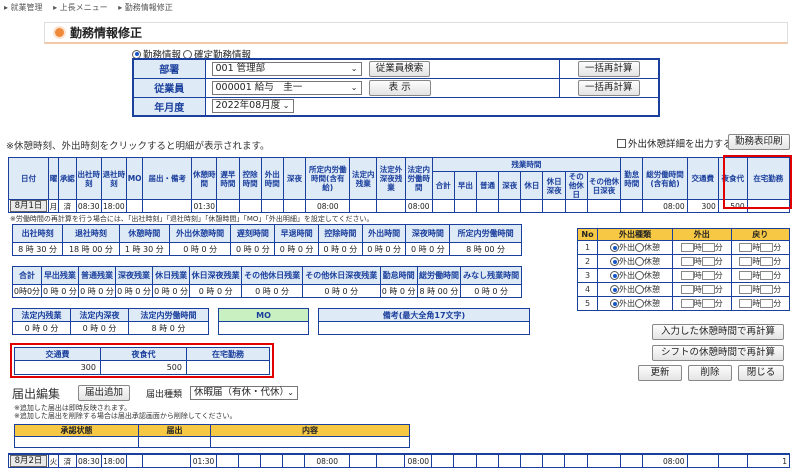  Describe the element at coordinates (99, 328) in the screenshot. I see `input-legal-night: 0 時 0 分` at that location.